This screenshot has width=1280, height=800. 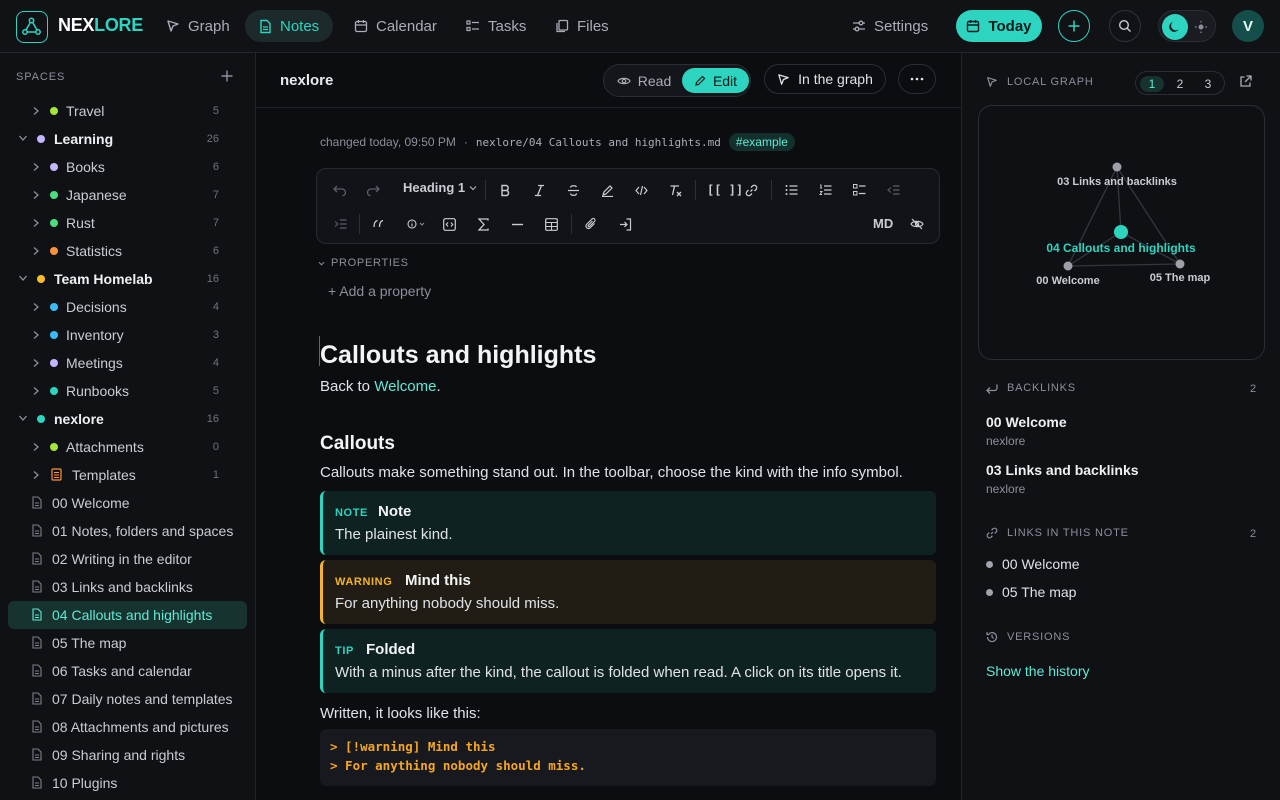 I want to click on properties-toggle: PROPERTIES, so click(x=363, y=263).